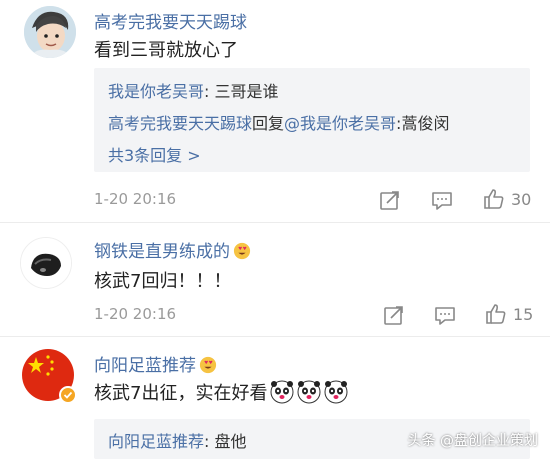 Image resolution: width=550 pixels, height=464 pixels. I want to click on comment-text: 核武7回归！！！, so click(163, 281).